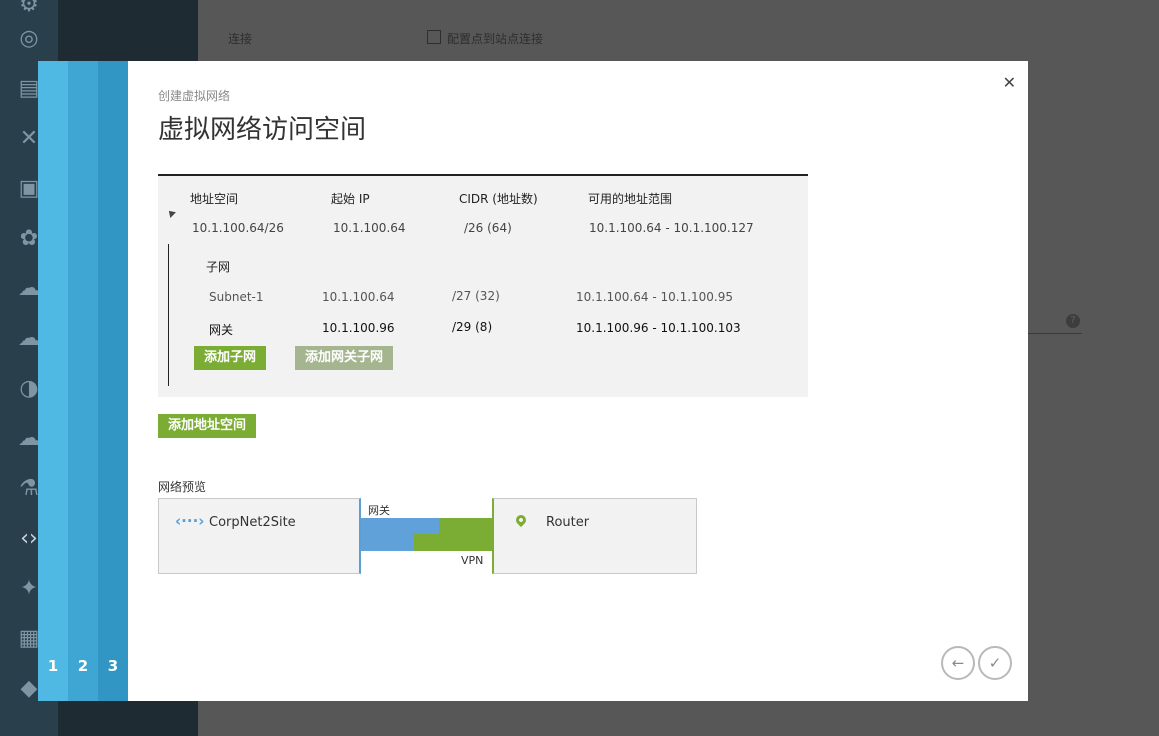 This screenshot has width=1159, height=736. Describe the element at coordinates (190, 521) in the screenshot. I see `virtual-network-icon: ‹···›` at that location.